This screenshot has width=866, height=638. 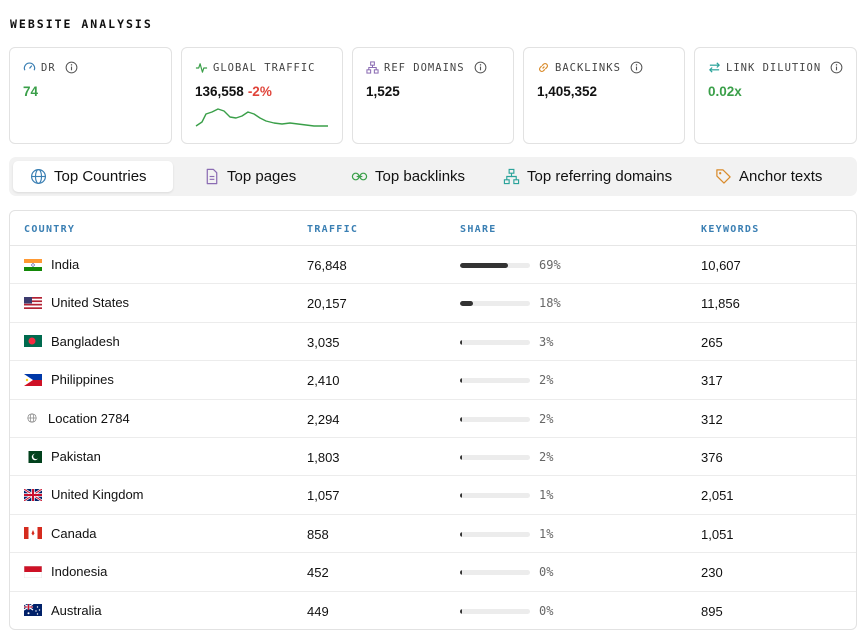 What do you see at coordinates (318, 534) in the screenshot?
I see `traffic-cell: 858` at bounding box center [318, 534].